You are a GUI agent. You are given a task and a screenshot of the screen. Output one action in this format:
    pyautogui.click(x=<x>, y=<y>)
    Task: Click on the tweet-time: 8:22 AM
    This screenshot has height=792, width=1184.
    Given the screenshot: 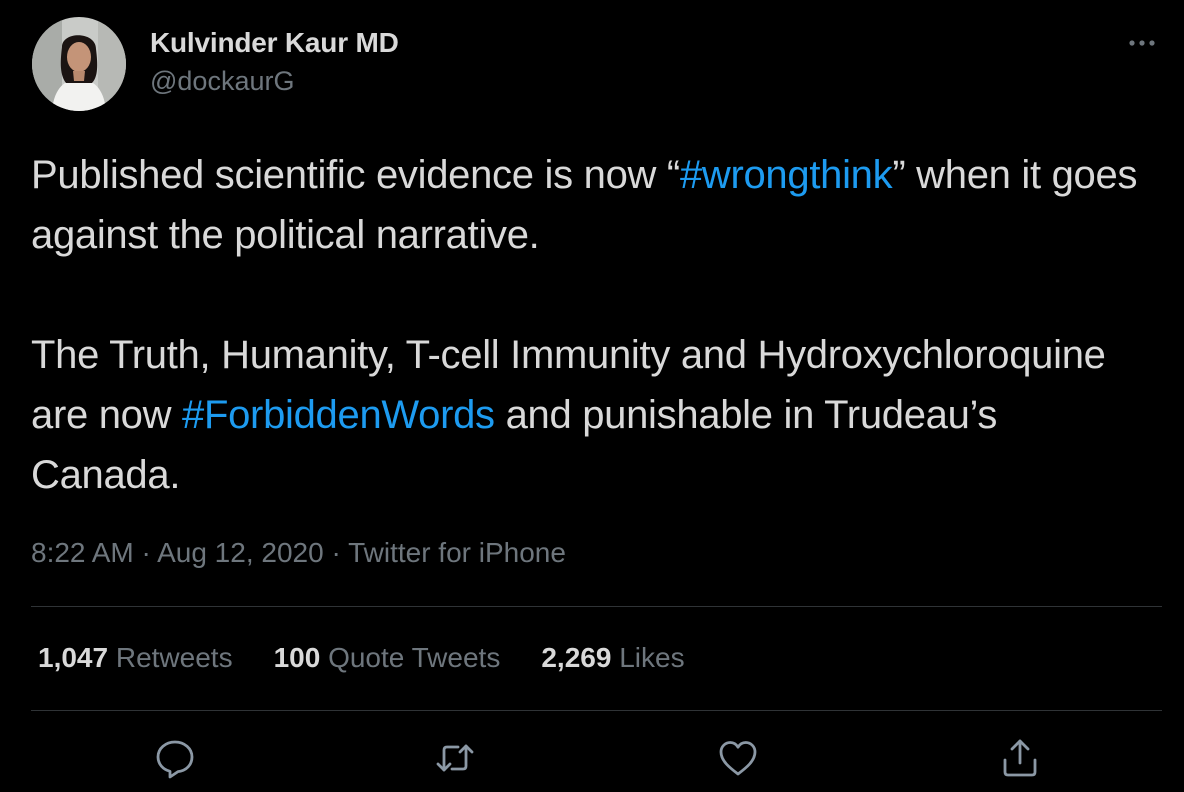 What is the action you would take?
    pyautogui.click(x=82, y=552)
    